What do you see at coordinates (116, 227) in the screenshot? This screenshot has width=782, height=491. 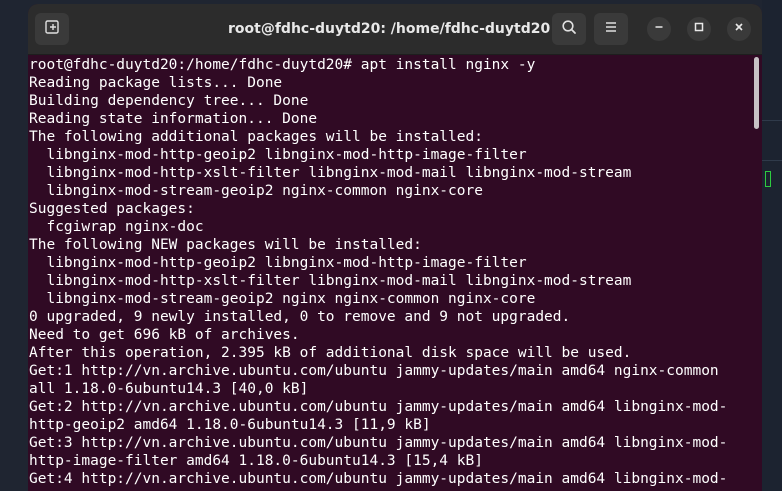 I see `terminal-line: fcgiwrap nginx-doc` at bounding box center [116, 227].